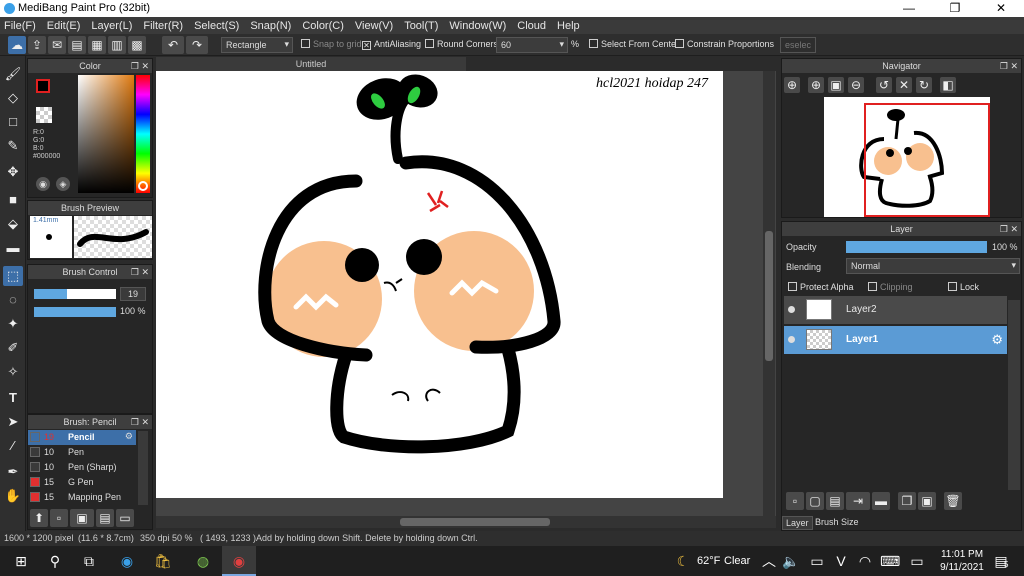 This screenshot has width=1024, height=576. What do you see at coordinates (907, 501) in the screenshot?
I see `duplicate-layer-icon: ❐` at bounding box center [907, 501].